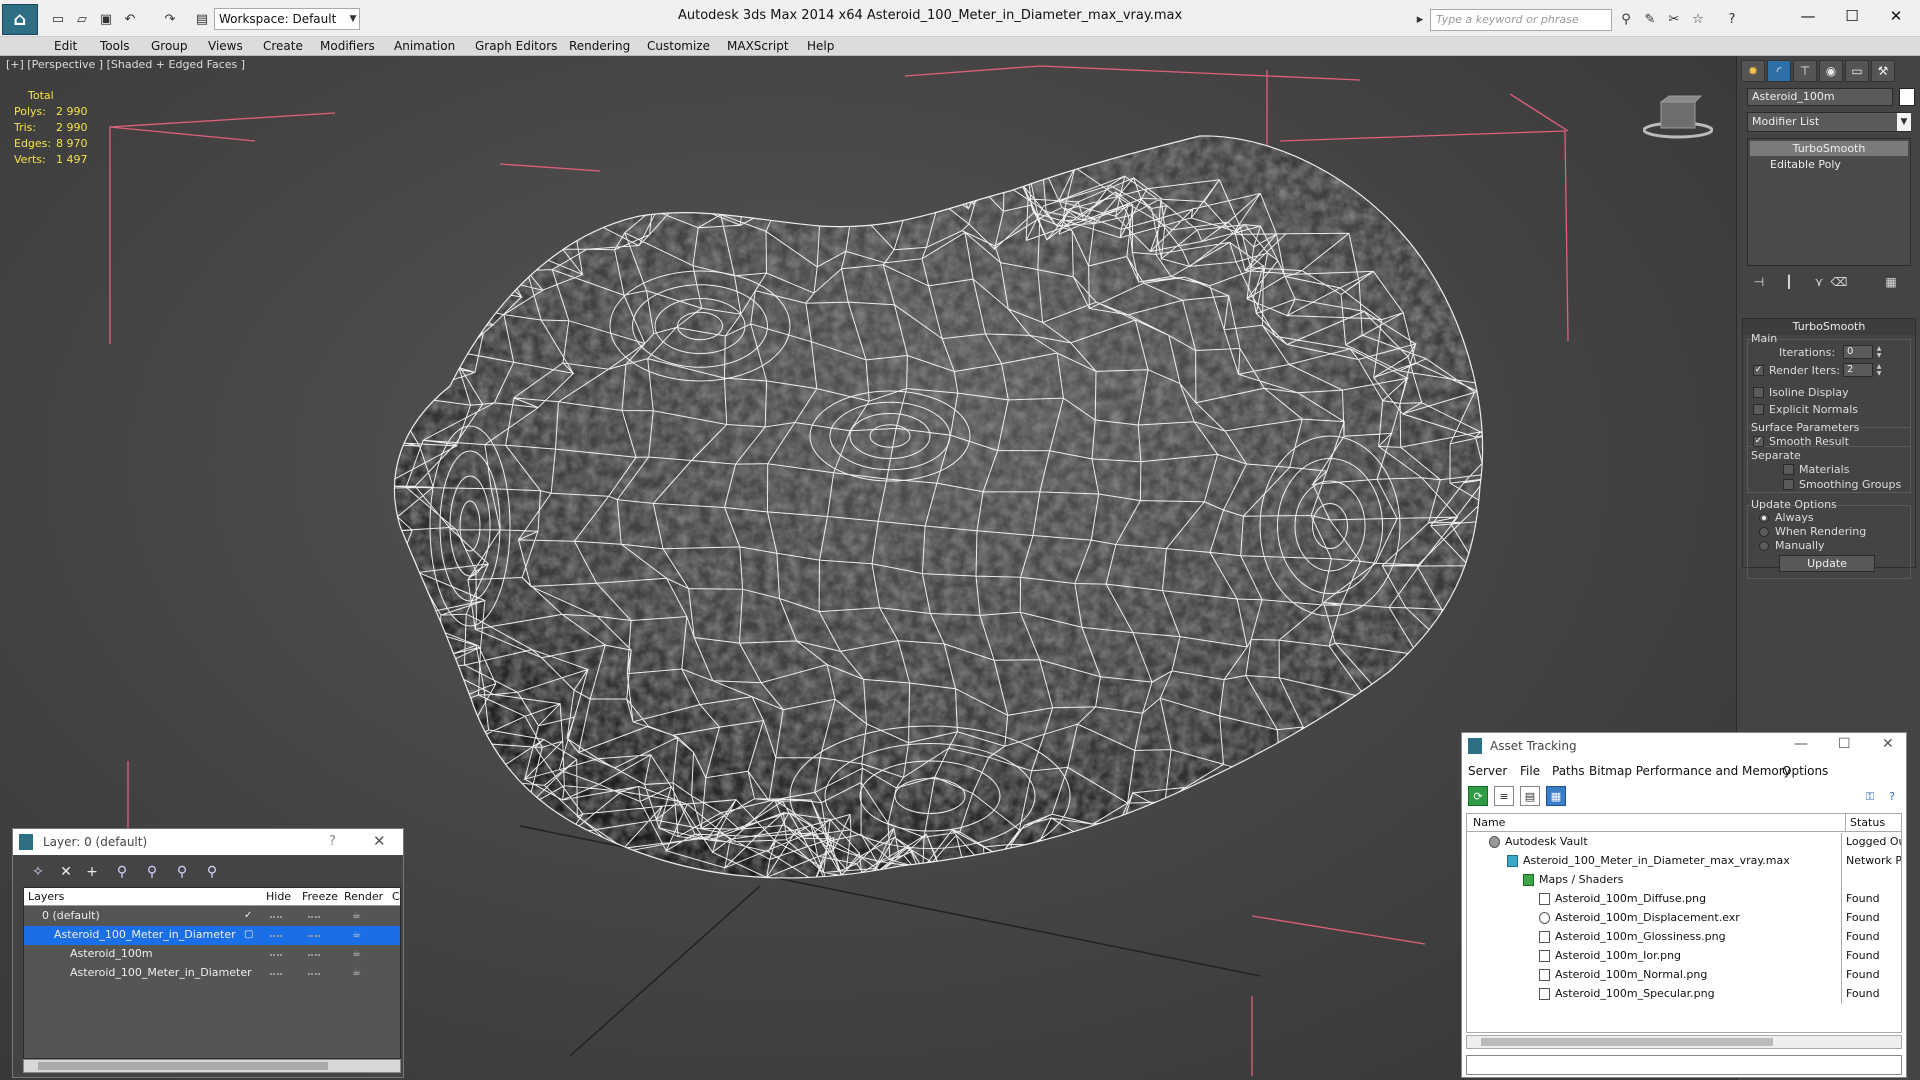 This screenshot has width=1920, height=1080. What do you see at coordinates (1857, 71) in the screenshot?
I see `display-tab-icon: ▭` at bounding box center [1857, 71].